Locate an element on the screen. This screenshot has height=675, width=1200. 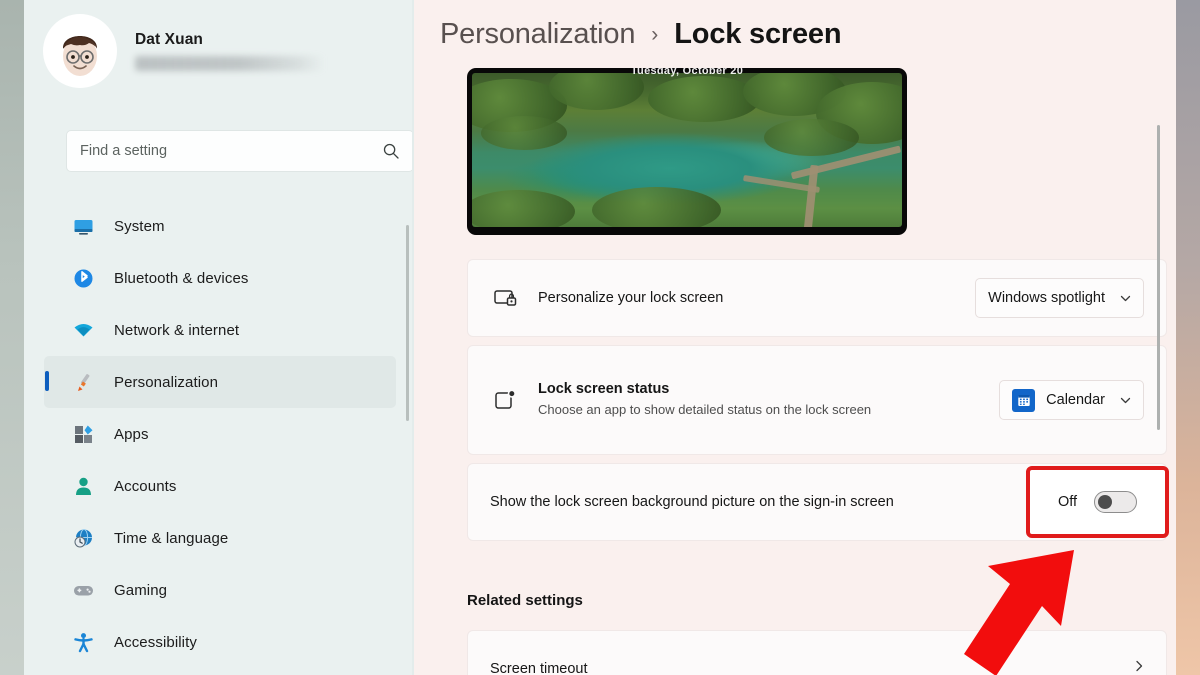
dropdown-value: Calendar is located at coordinates (1075, 400).